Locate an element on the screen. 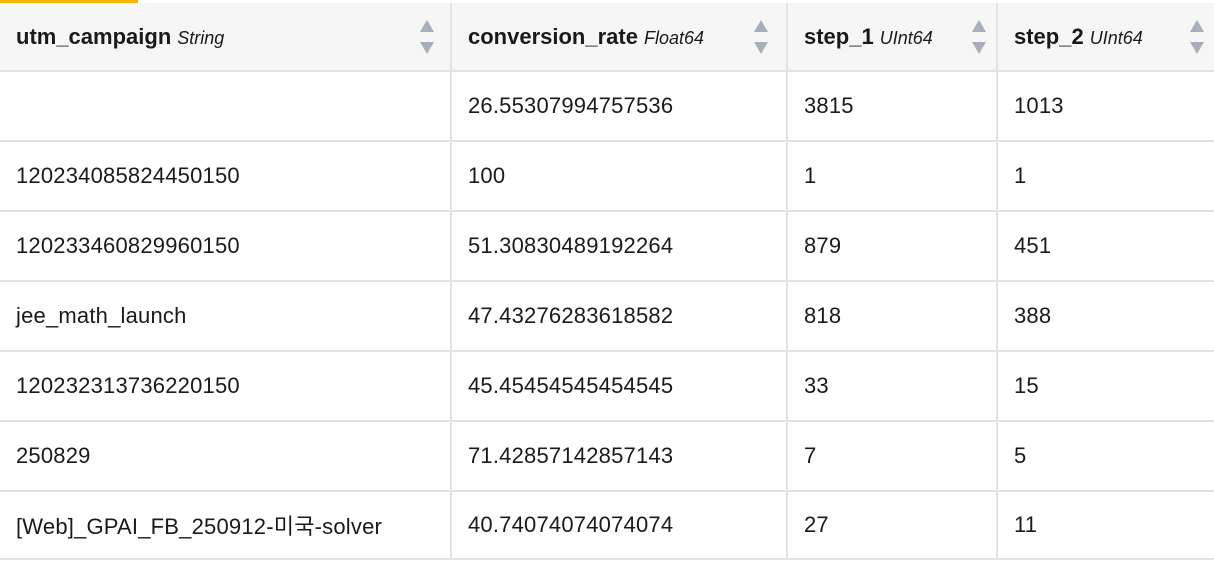 The height and width of the screenshot is (570, 1214). table-row: 250829 71.42857142857143 7 5 is located at coordinates (607, 456).